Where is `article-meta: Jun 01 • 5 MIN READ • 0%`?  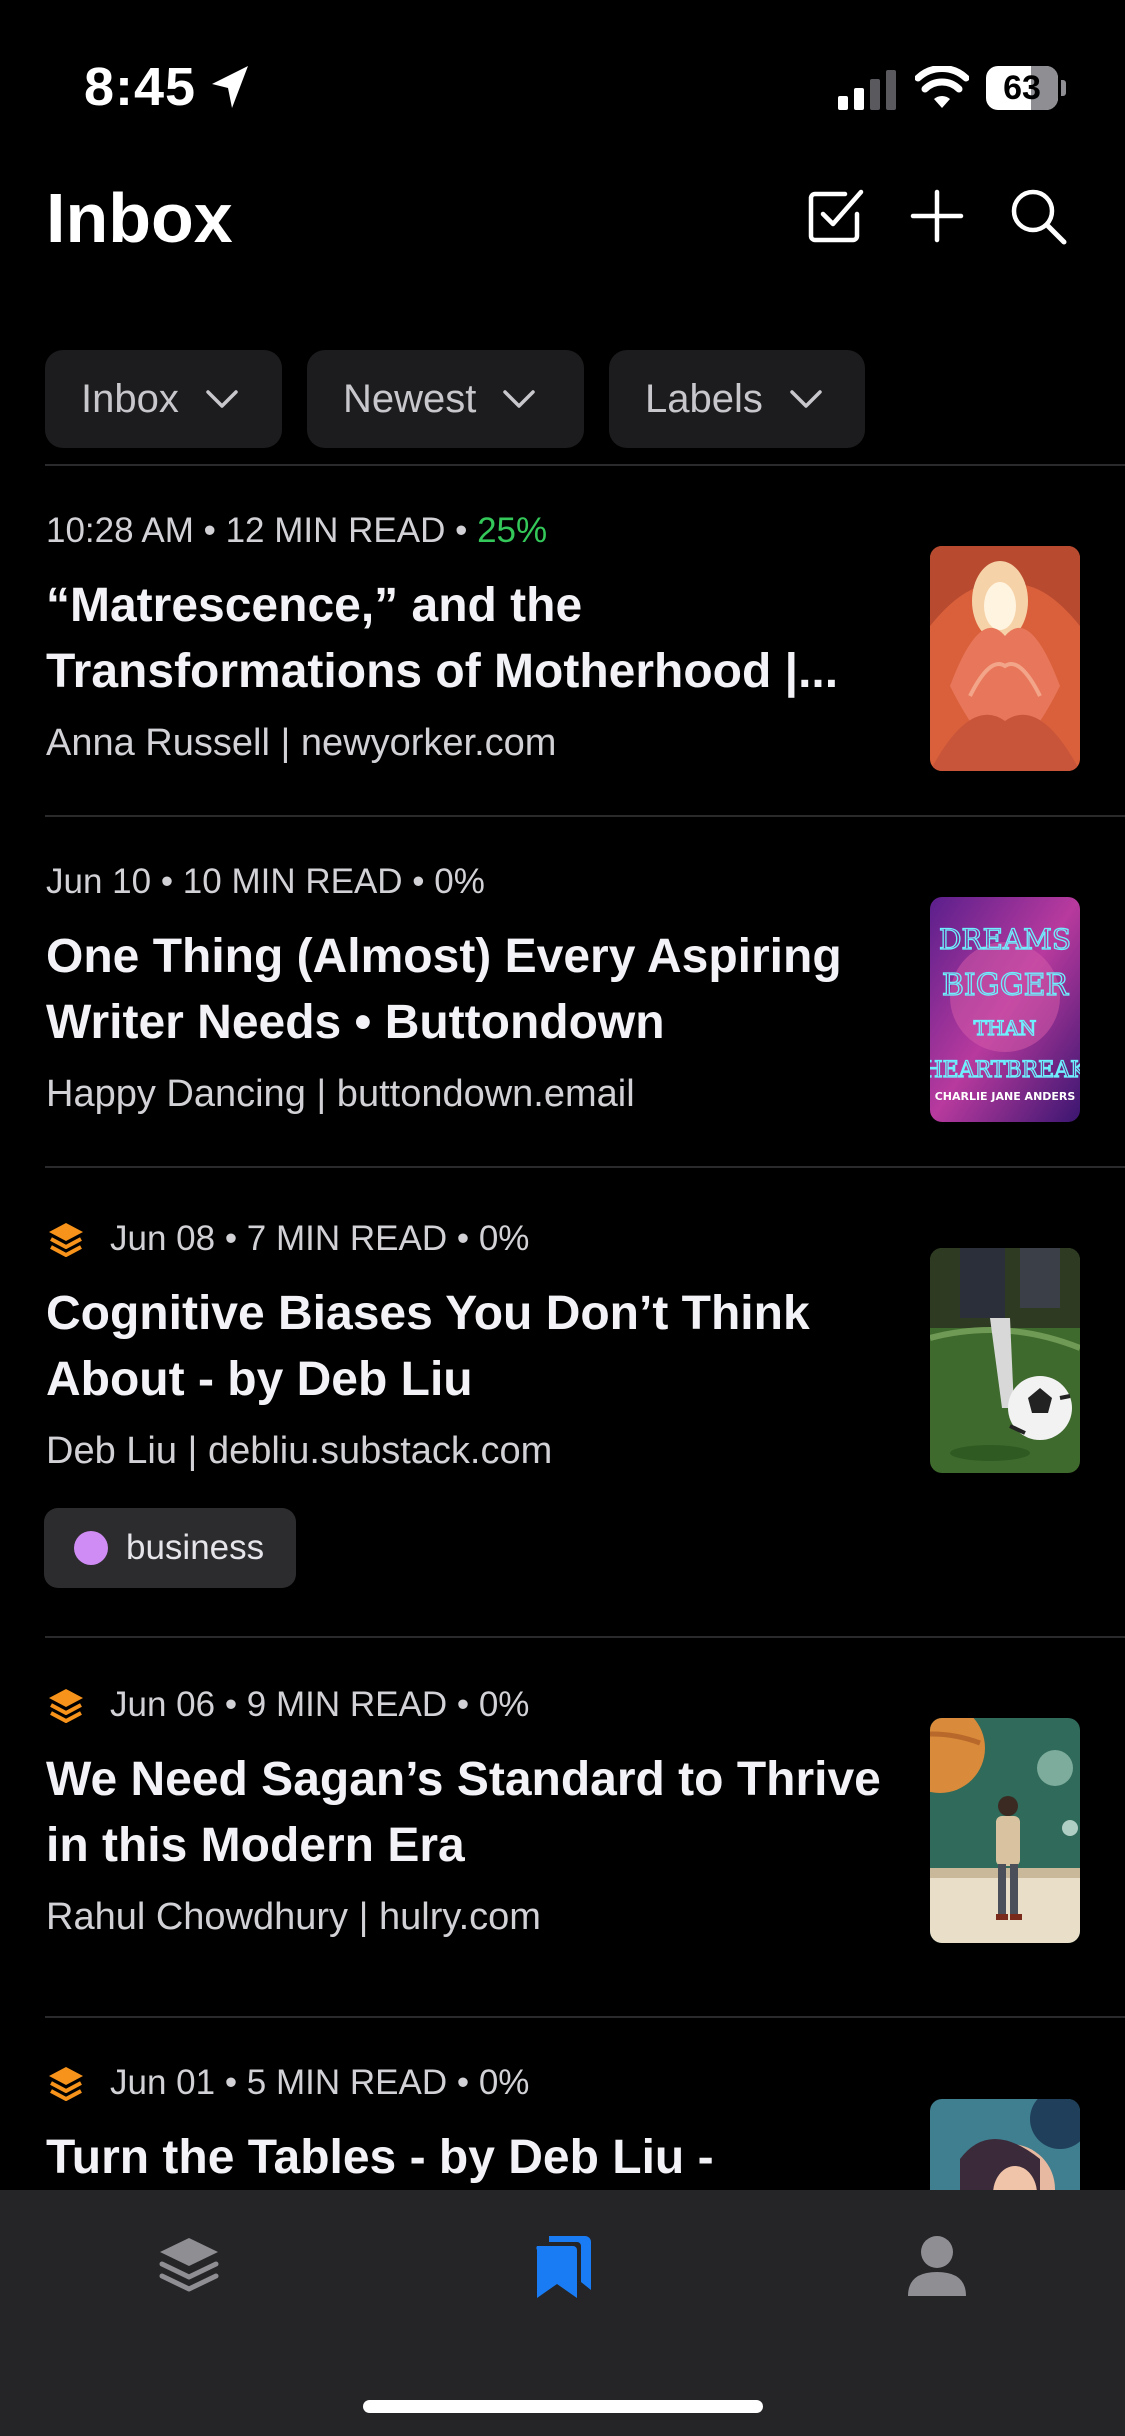 article-meta: Jun 01 • 5 MIN READ • 0% is located at coordinates (287, 2083).